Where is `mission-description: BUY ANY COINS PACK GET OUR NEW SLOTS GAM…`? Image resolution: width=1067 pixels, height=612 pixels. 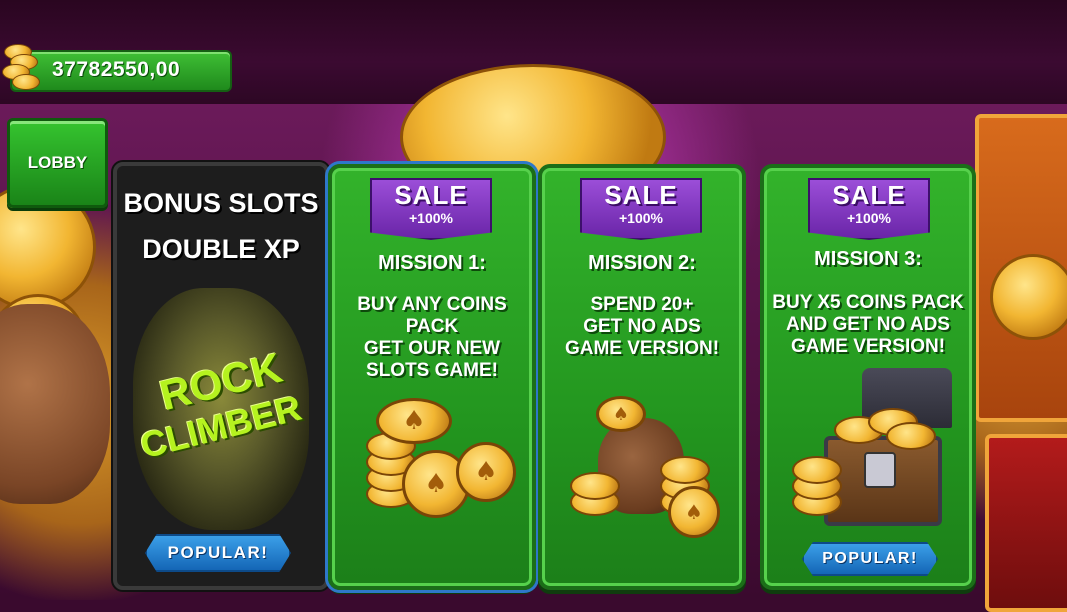
mission-description: BUY ANY COINS PACK GET OUR NEW SLOTS GAM… is located at coordinates (432, 337).